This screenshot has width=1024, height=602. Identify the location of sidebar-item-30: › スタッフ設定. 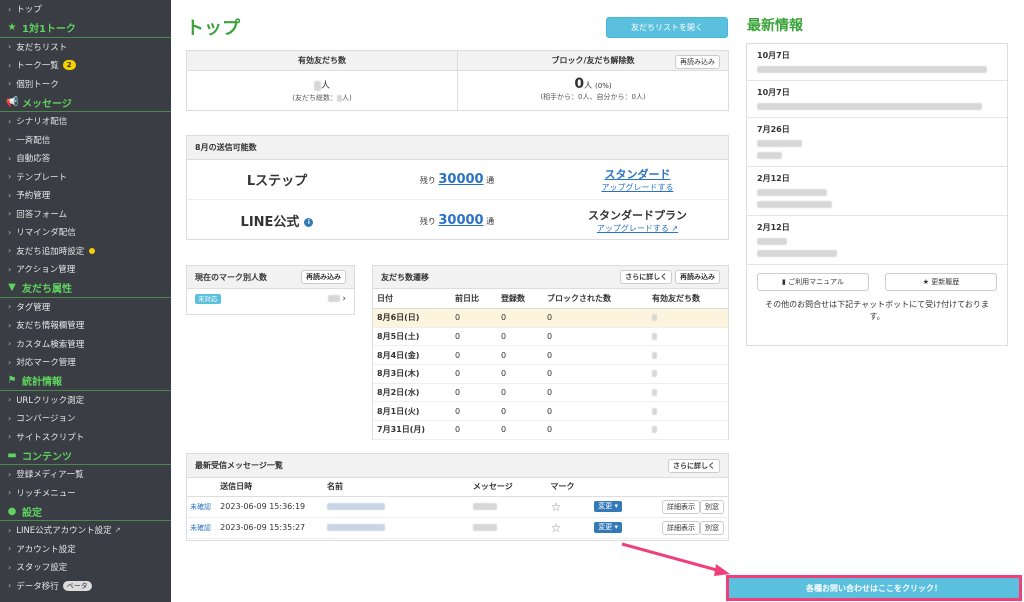
(85, 567).